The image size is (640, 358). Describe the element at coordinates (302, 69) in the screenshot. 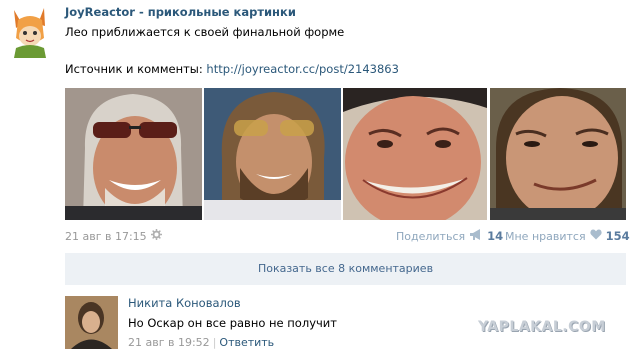

I see `source-link: http://joyreactor.cc/post/2143863` at that location.